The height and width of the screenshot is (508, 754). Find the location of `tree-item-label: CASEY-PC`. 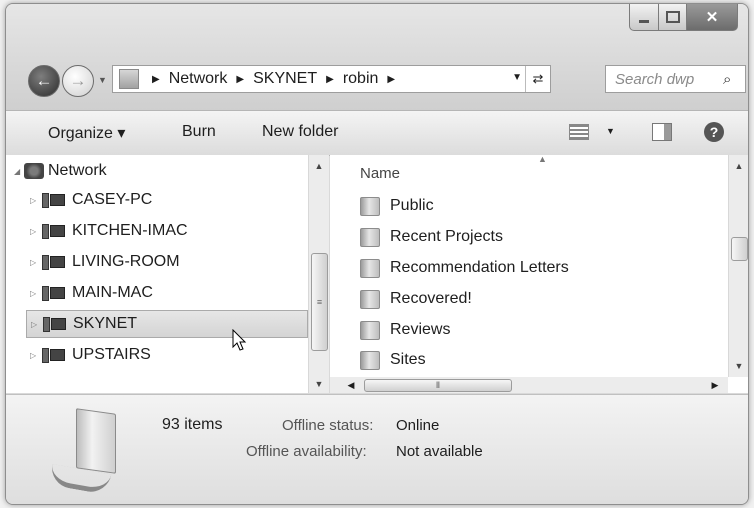

tree-item-label: CASEY-PC is located at coordinates (112, 199).